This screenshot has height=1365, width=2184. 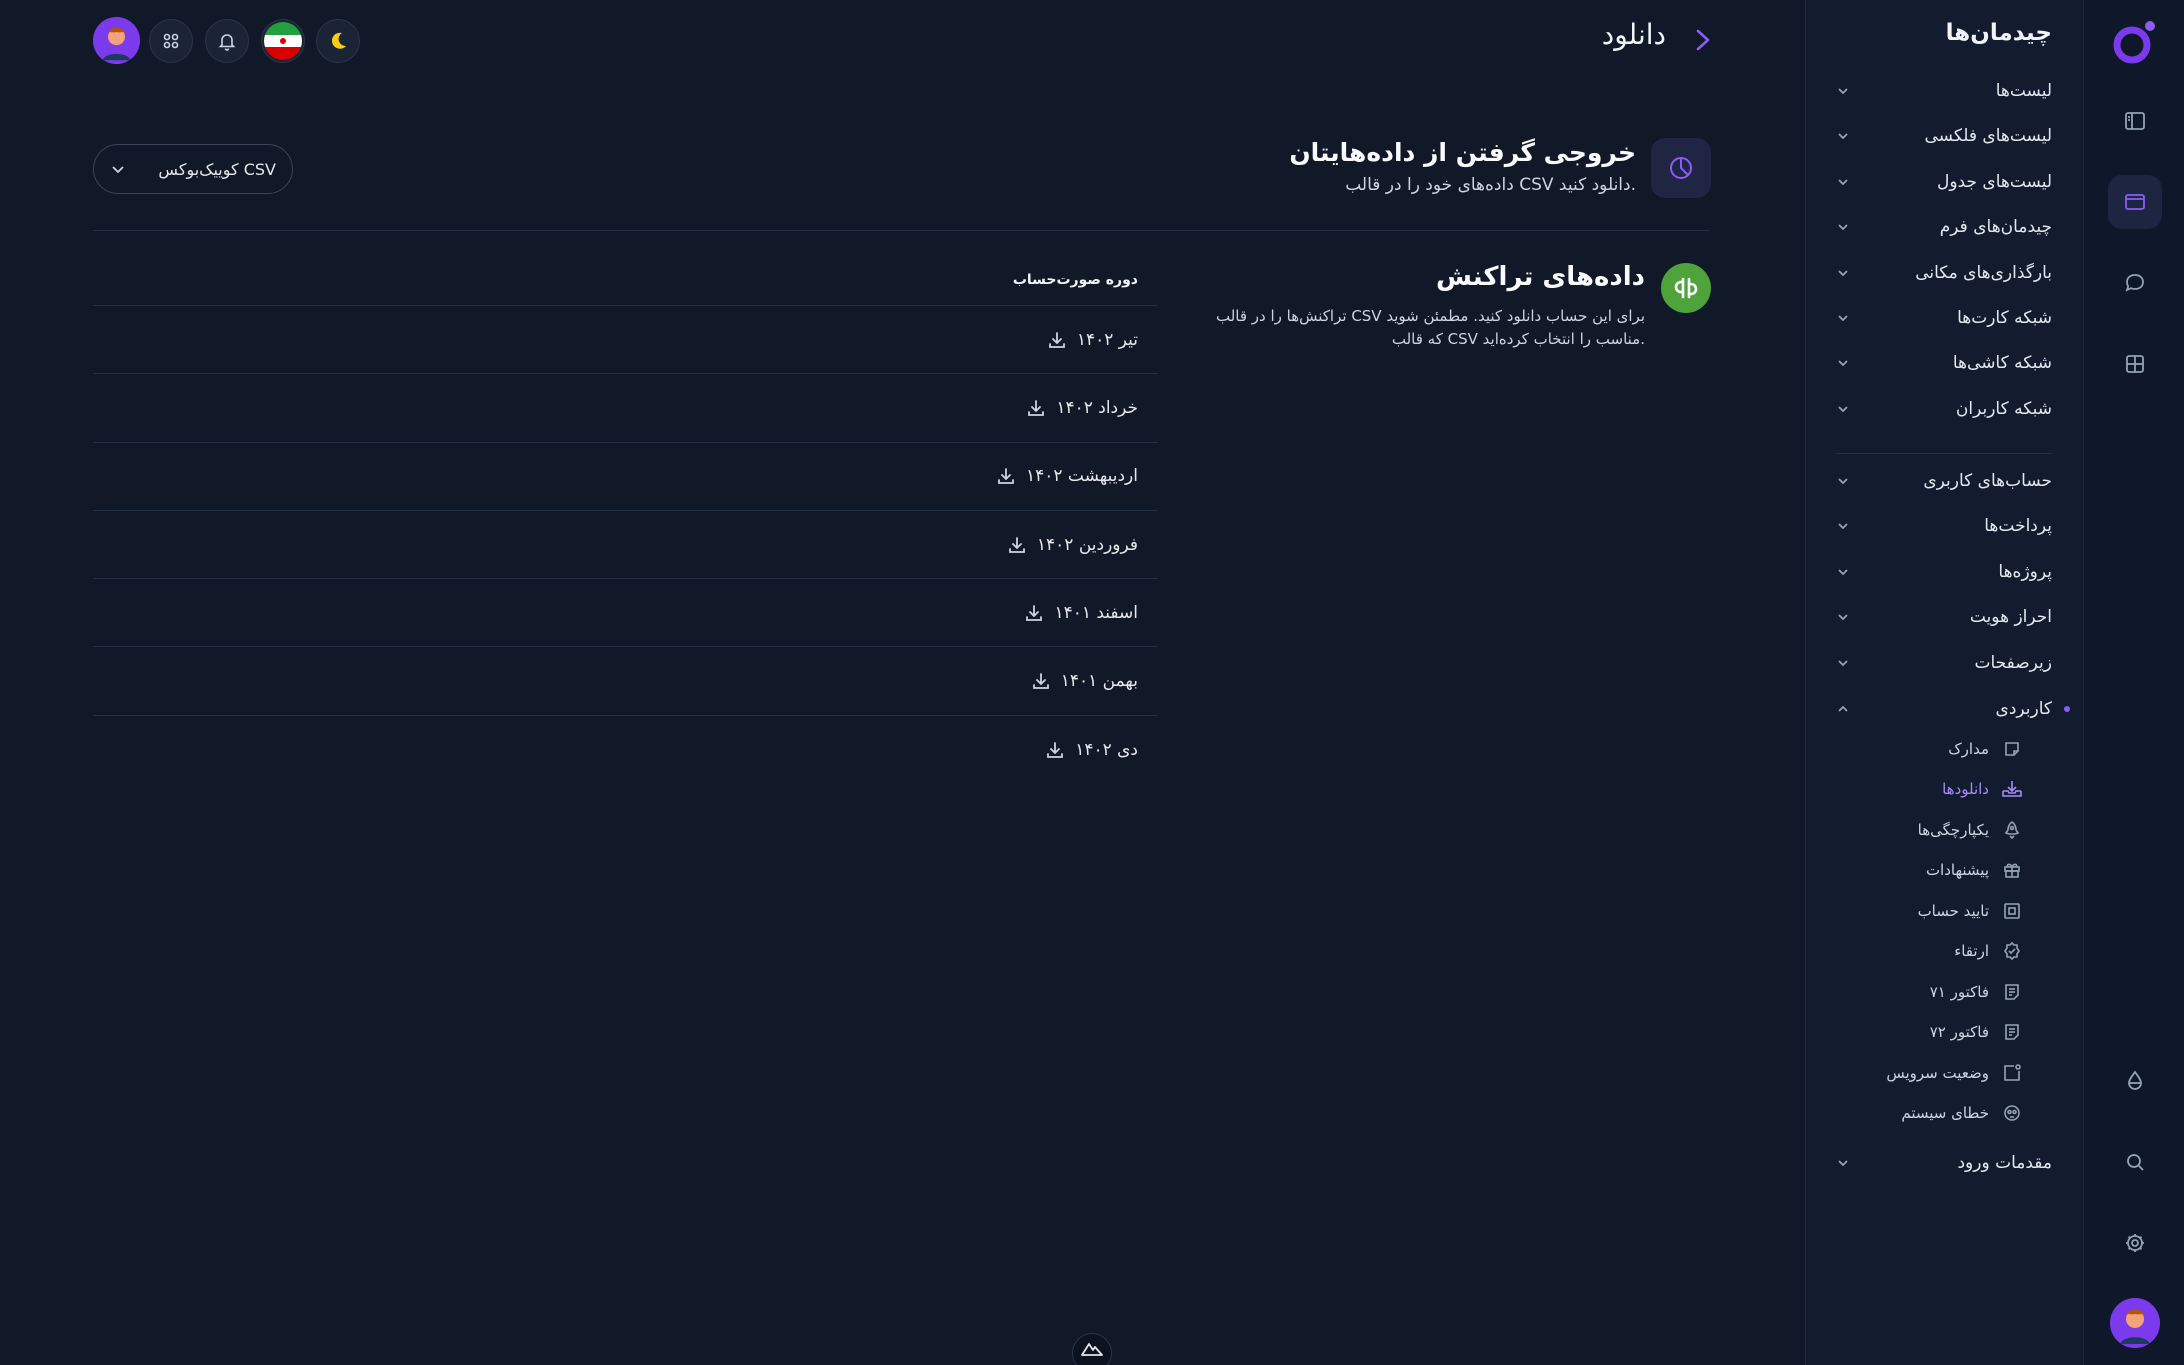 What do you see at coordinates (1945, 1113) in the screenshot?
I see `sidebar-subitem-label: خطای سیستم` at bounding box center [1945, 1113].